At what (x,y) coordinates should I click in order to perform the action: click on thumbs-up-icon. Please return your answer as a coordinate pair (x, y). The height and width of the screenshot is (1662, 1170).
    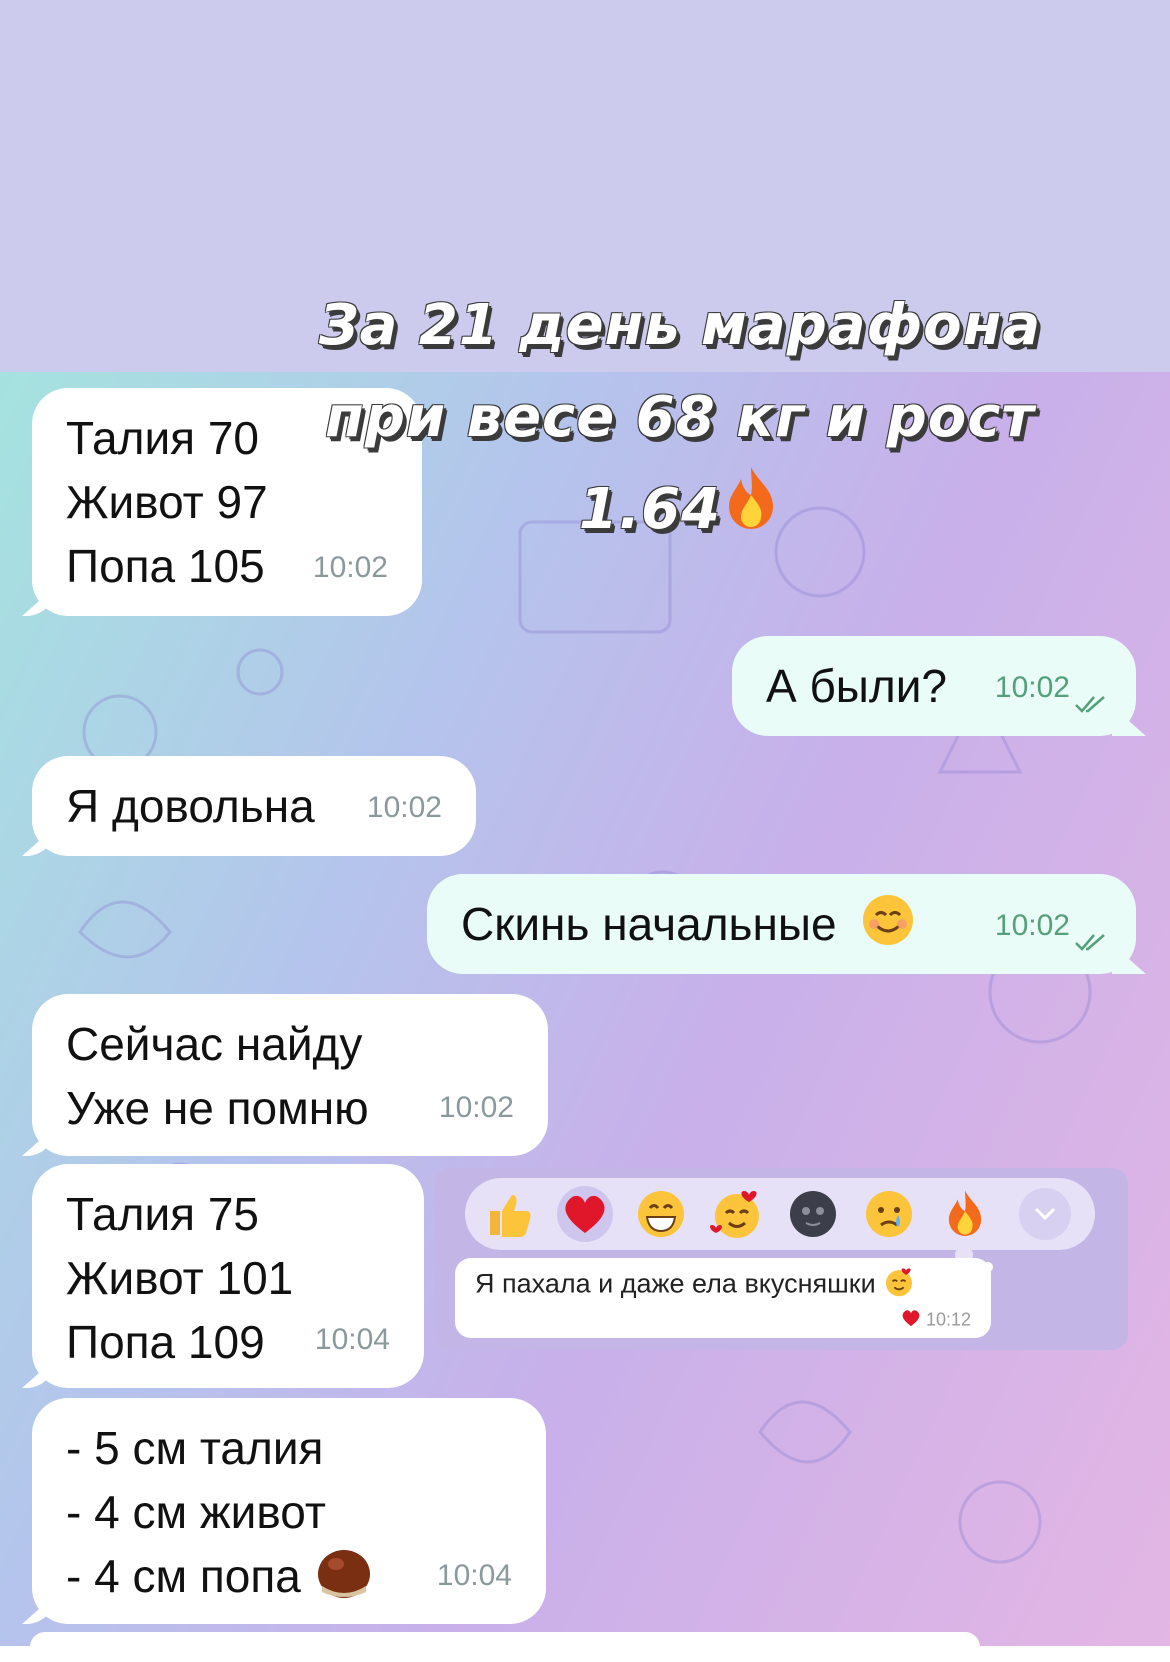
    Looking at the image, I should click on (509, 1214).